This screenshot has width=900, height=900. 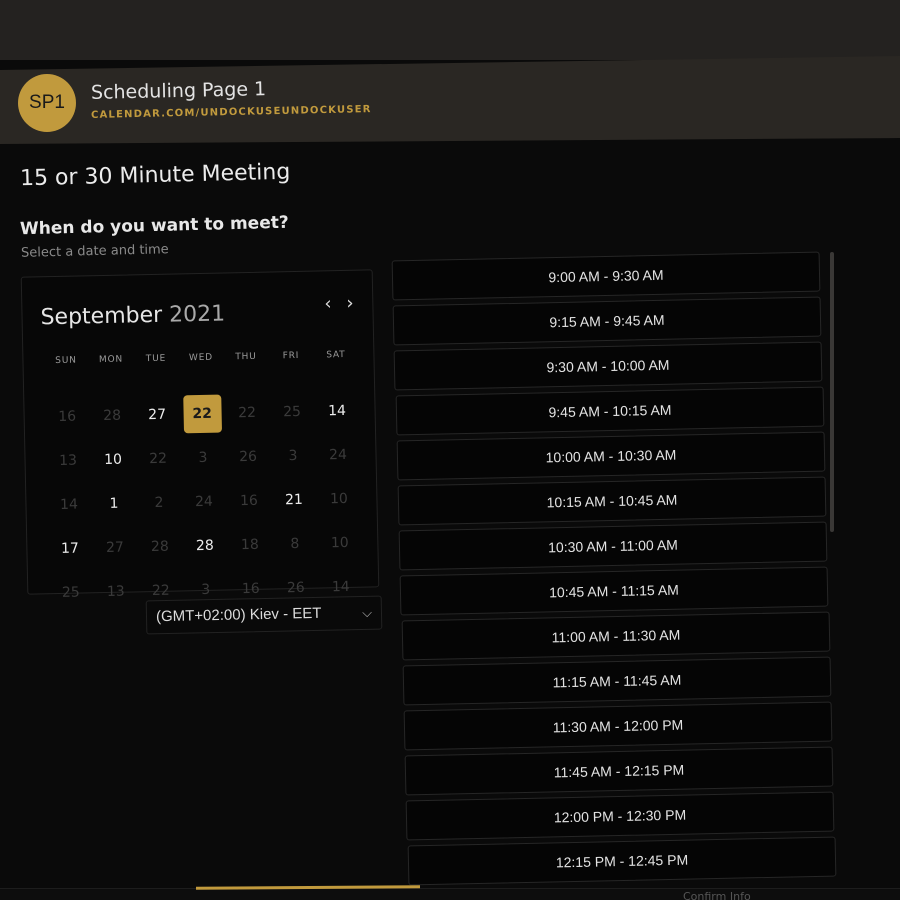 I want to click on time-slot-button: 12:15 PM - 12:45 PM, so click(x=621, y=861).